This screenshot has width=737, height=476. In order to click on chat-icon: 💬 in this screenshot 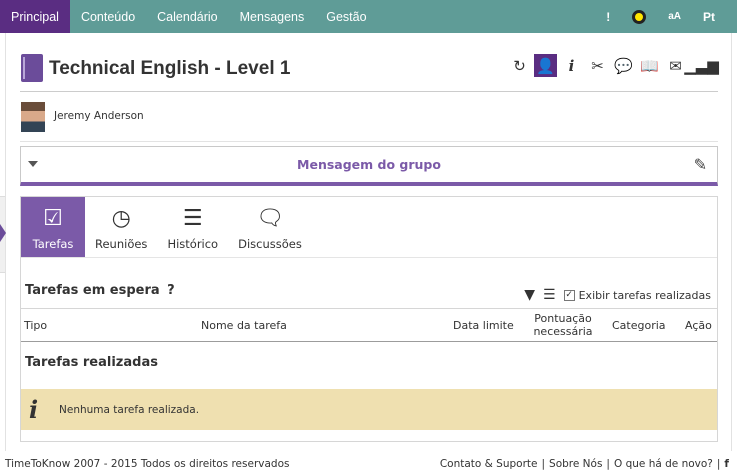, I will do `click(623, 65)`.